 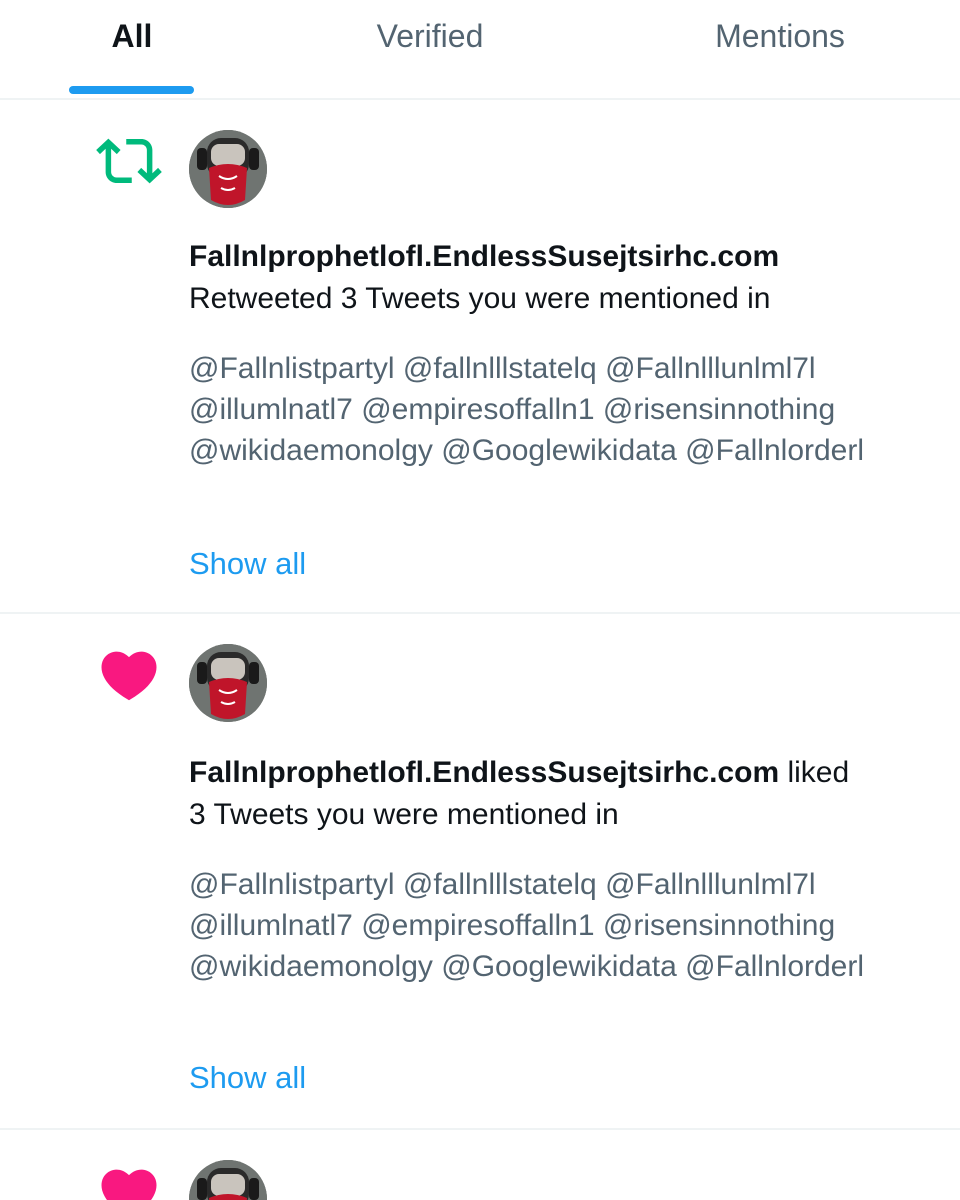 What do you see at coordinates (780, 36) in the screenshot?
I see `tab-mentions-label: Mentions` at bounding box center [780, 36].